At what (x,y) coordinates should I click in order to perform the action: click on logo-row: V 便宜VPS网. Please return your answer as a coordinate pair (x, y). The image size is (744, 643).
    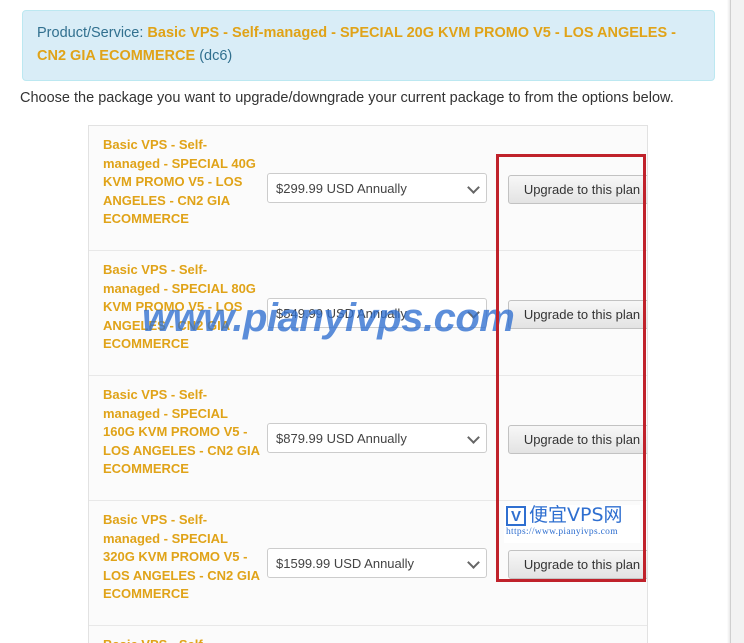
    Looking at the image, I should click on (564, 515).